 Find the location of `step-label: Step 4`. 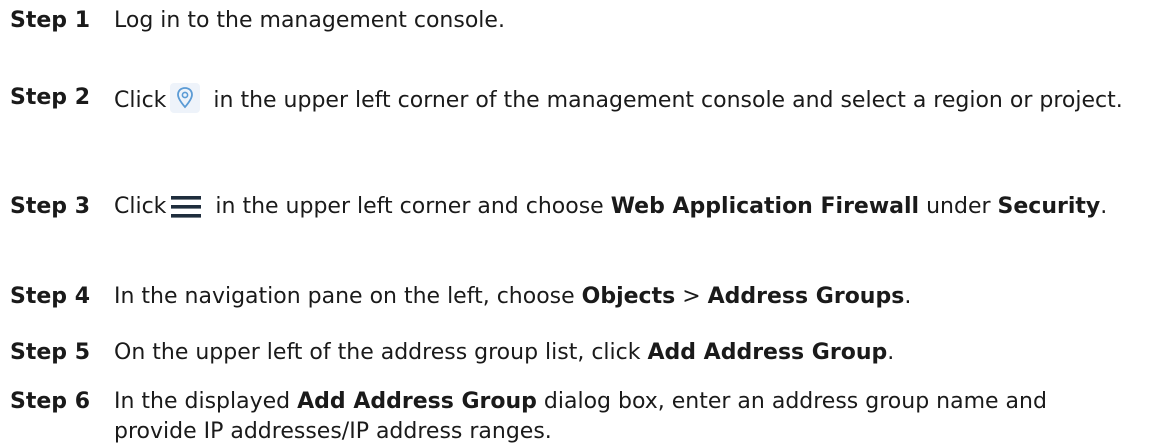

step-label: Step 4 is located at coordinates (50, 296).